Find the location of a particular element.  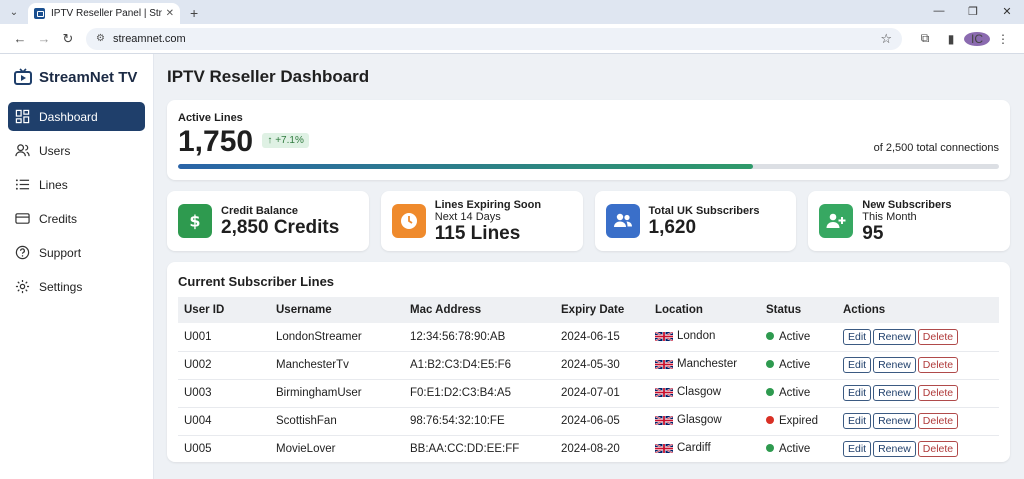

tab-title: IPTV Reseller Panel | StreamNe is located at coordinates (106, 13).